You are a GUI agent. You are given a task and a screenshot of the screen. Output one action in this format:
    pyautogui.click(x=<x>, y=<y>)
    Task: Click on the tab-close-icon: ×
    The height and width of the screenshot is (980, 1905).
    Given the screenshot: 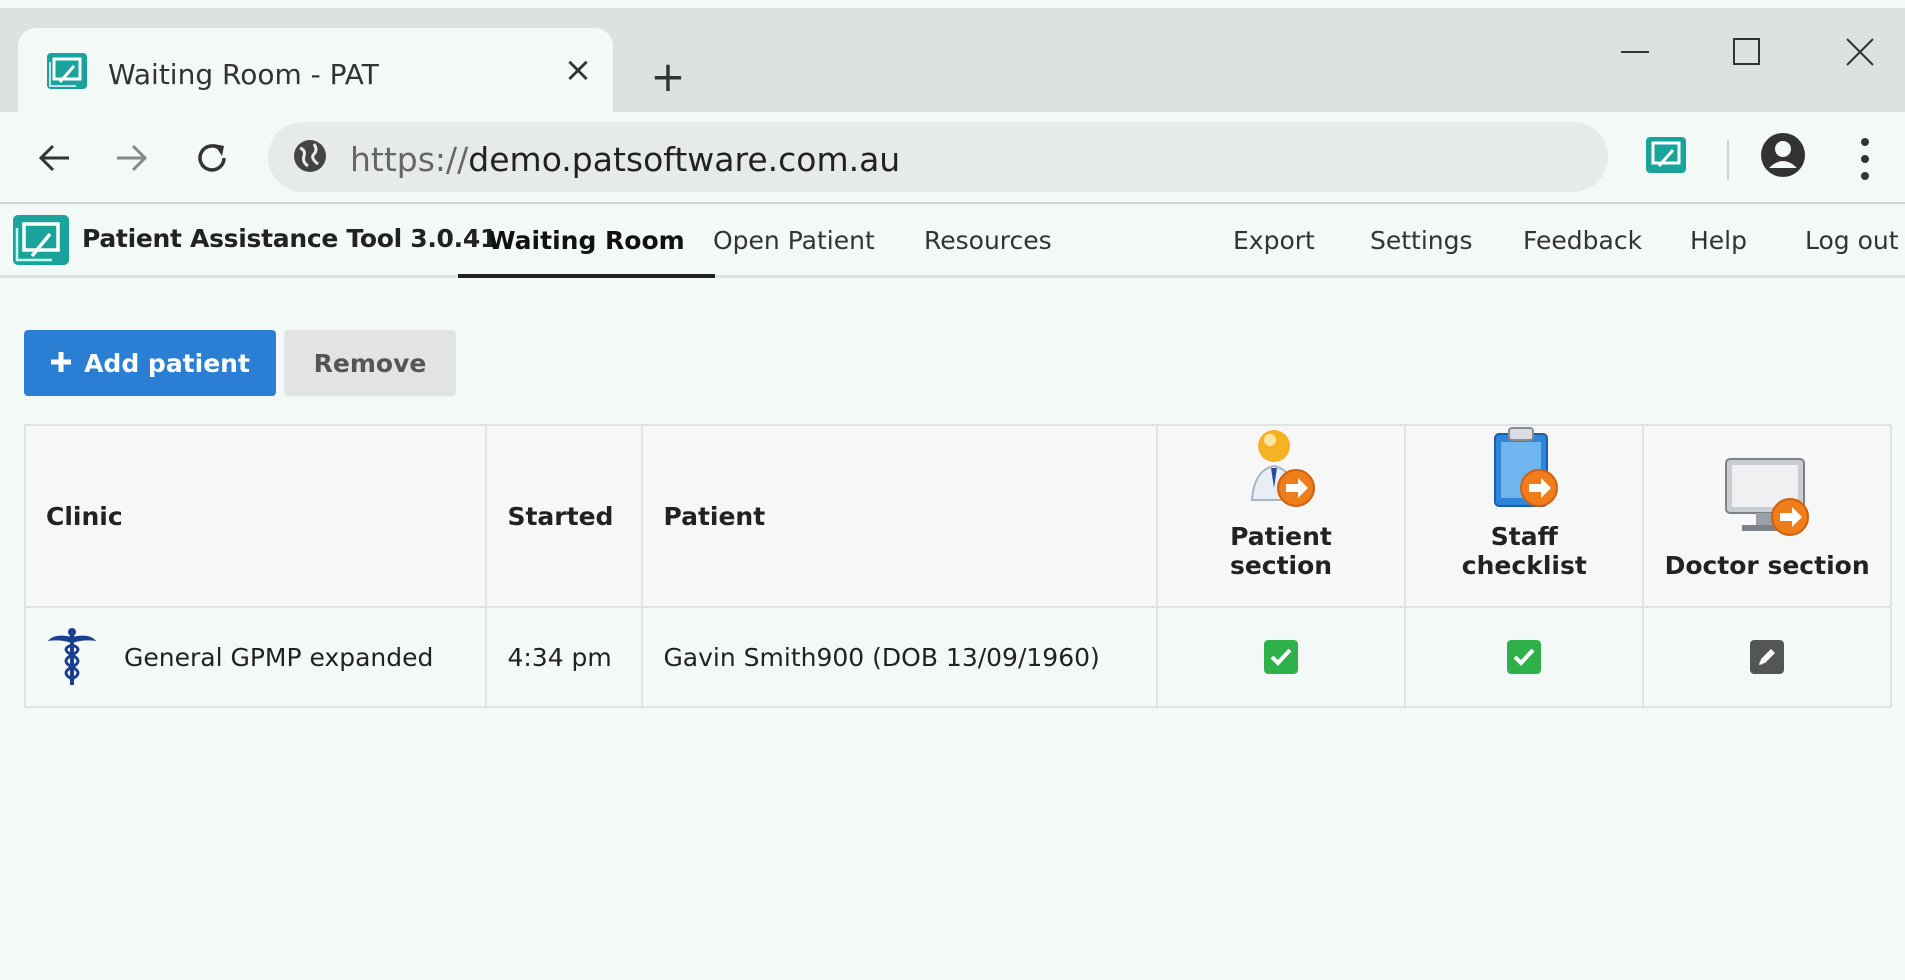 What is the action you would take?
    pyautogui.click(x=578, y=70)
    